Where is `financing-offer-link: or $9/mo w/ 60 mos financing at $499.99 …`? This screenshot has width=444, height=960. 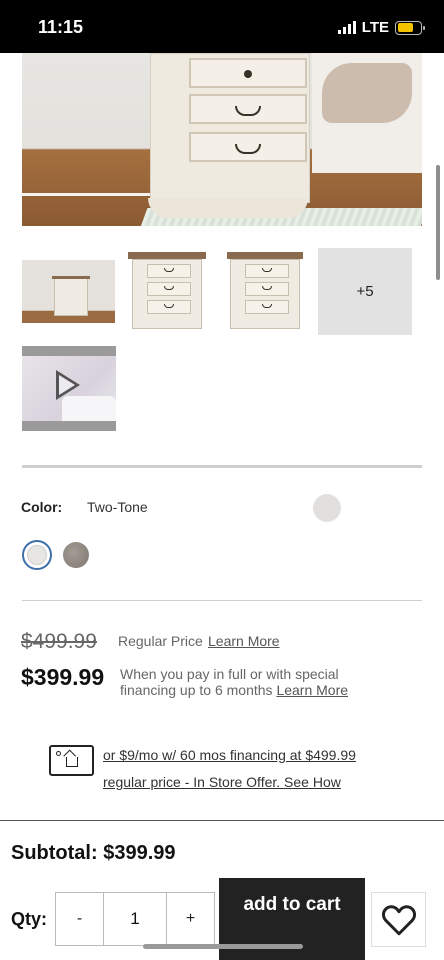
financing-offer-link: or $9/mo w/ 60 mos financing at $499.99 … is located at coordinates (248, 769).